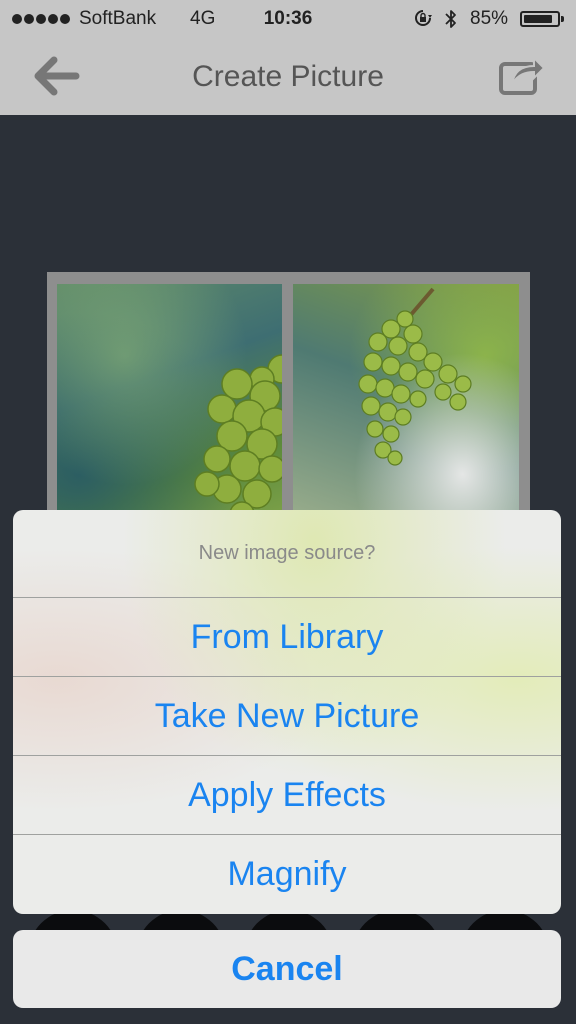  Describe the element at coordinates (423, 18) in the screenshot. I see `rotation-lock-icon` at that location.